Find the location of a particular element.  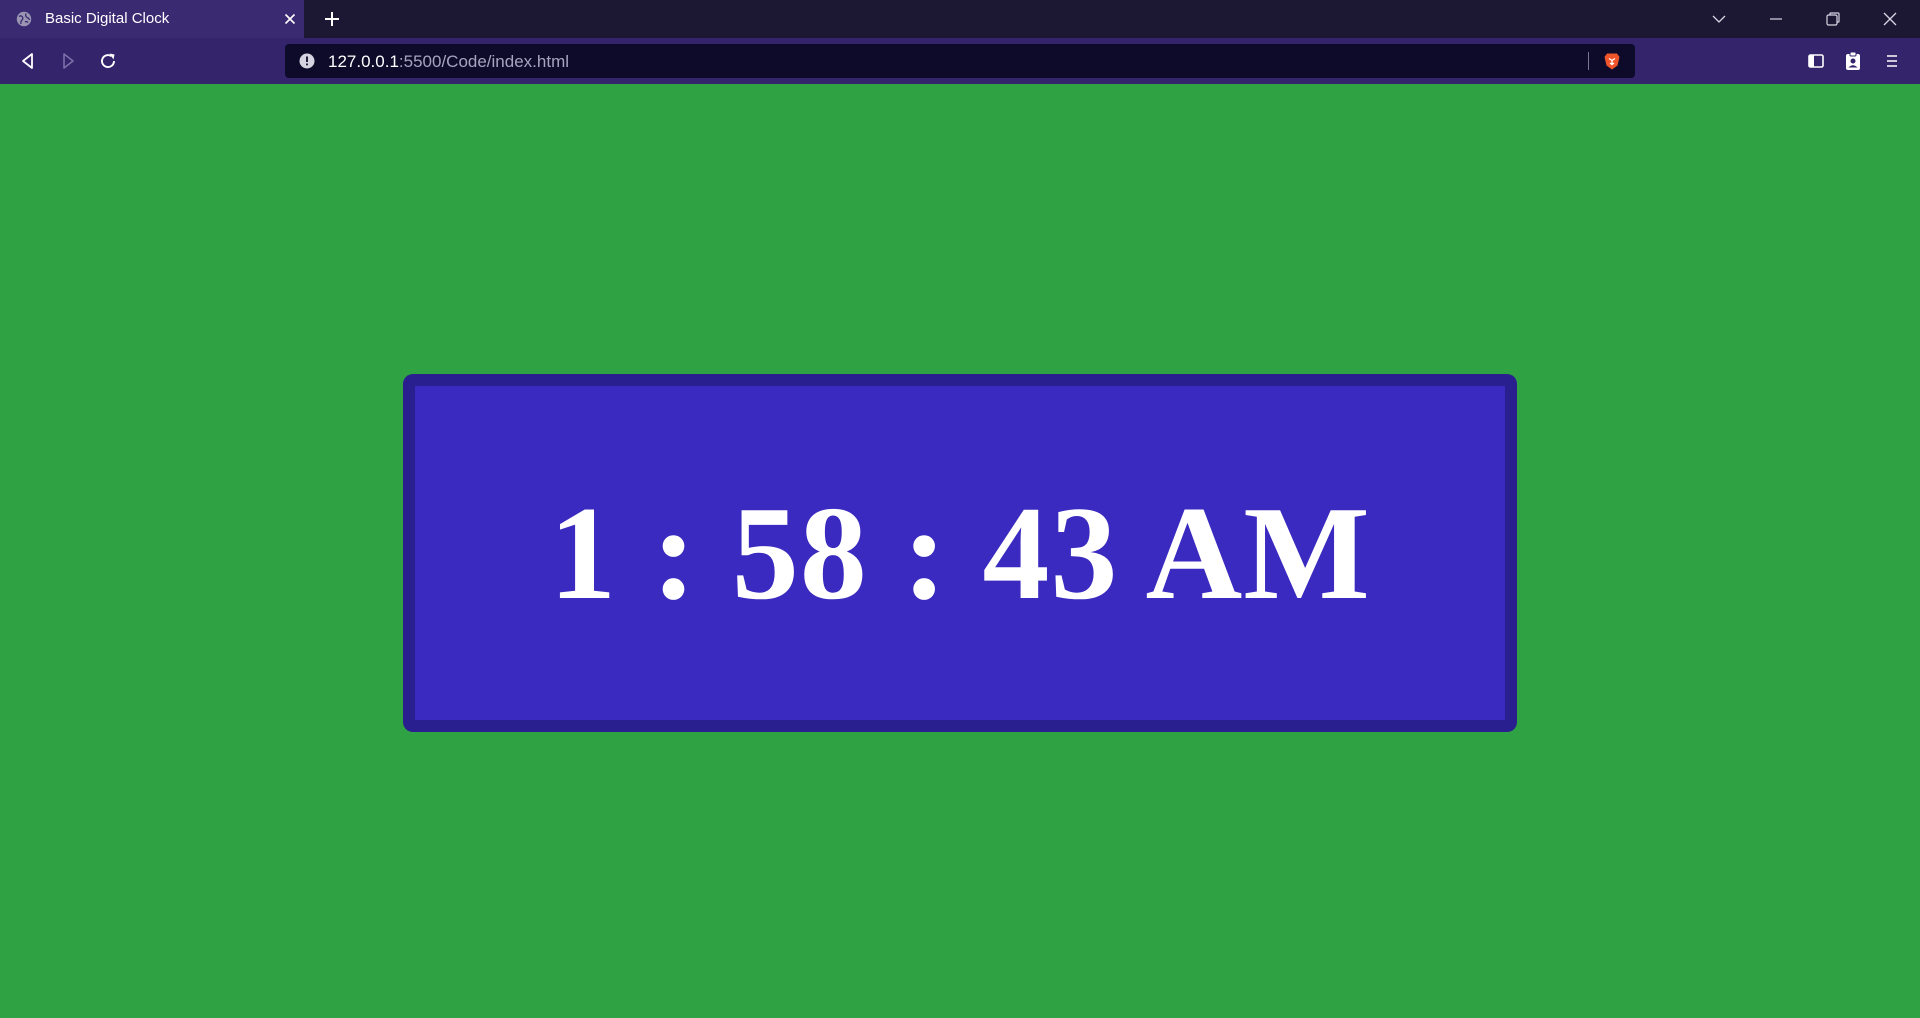

url-host: 127.0.0.1 is located at coordinates (363, 61).